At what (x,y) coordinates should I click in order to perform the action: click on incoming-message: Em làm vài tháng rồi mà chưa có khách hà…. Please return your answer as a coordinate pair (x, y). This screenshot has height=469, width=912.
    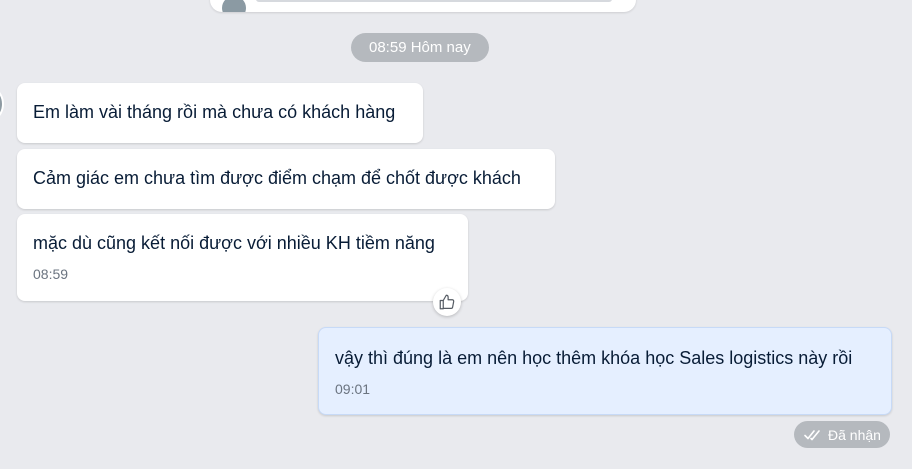
    Looking at the image, I should click on (220, 113).